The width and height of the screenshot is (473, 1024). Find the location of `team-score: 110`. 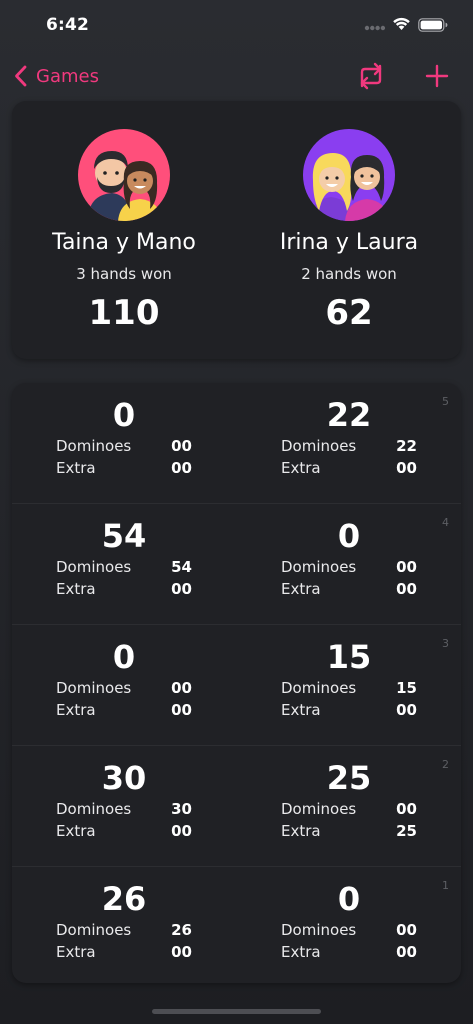

team-score: 110 is located at coordinates (124, 313).